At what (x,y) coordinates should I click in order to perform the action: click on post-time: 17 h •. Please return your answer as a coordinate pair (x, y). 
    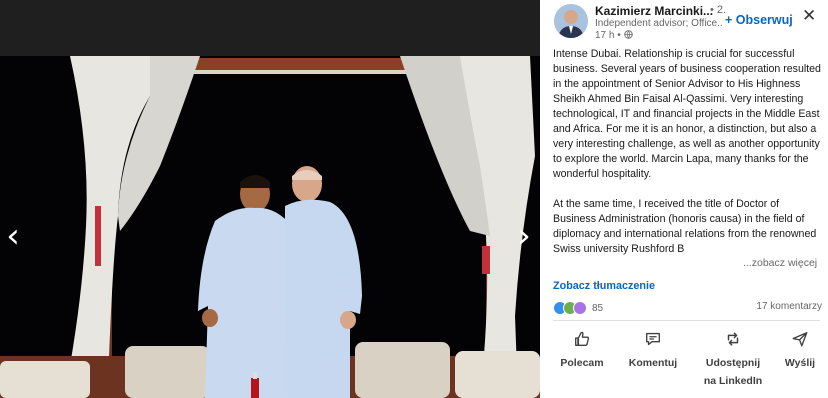
    Looking at the image, I should click on (614, 36).